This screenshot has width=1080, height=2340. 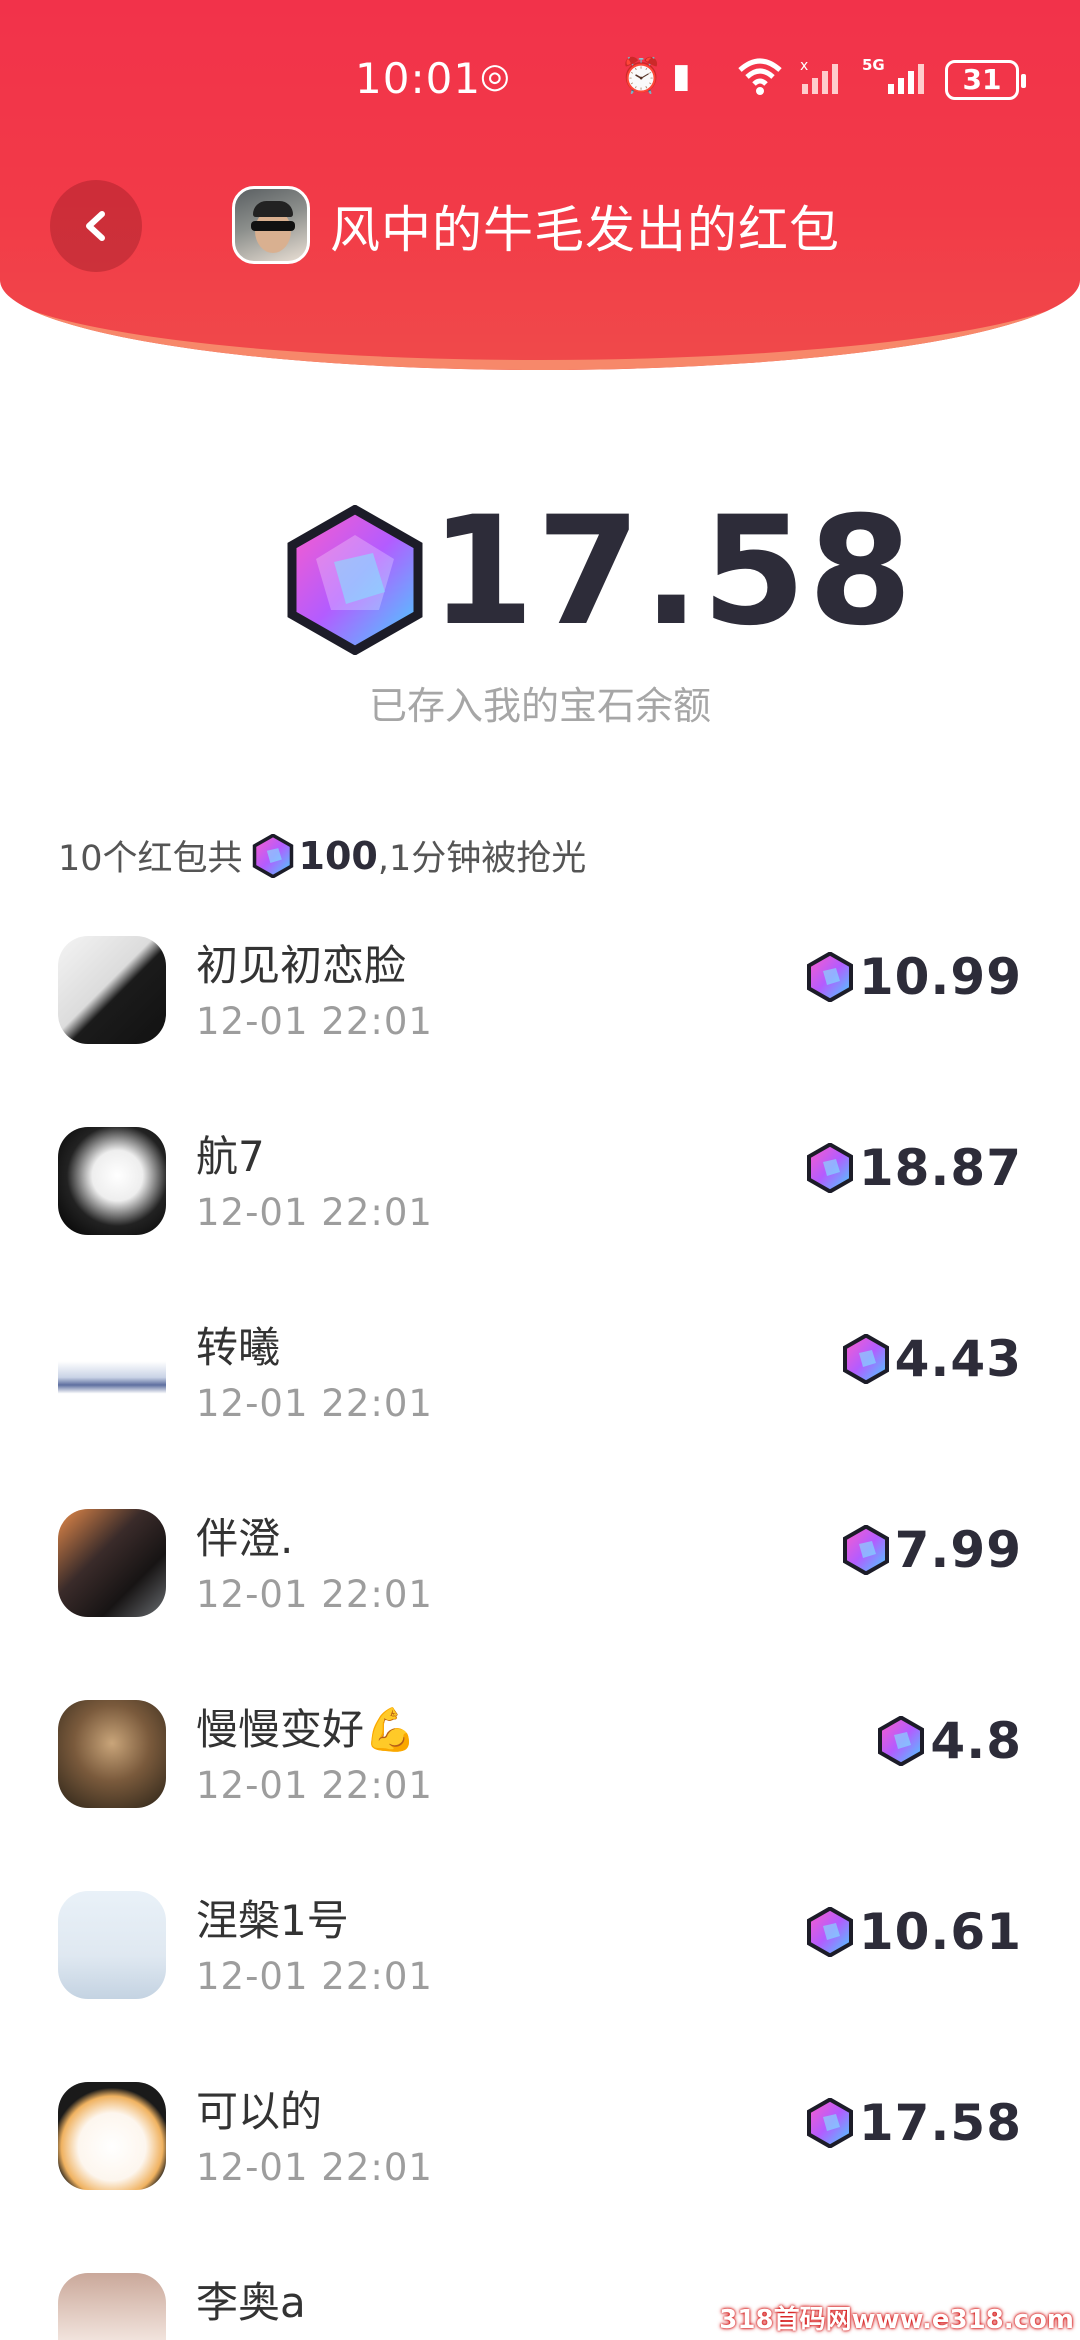 I want to click on user-name: 伴澄., so click(x=245, y=1538).